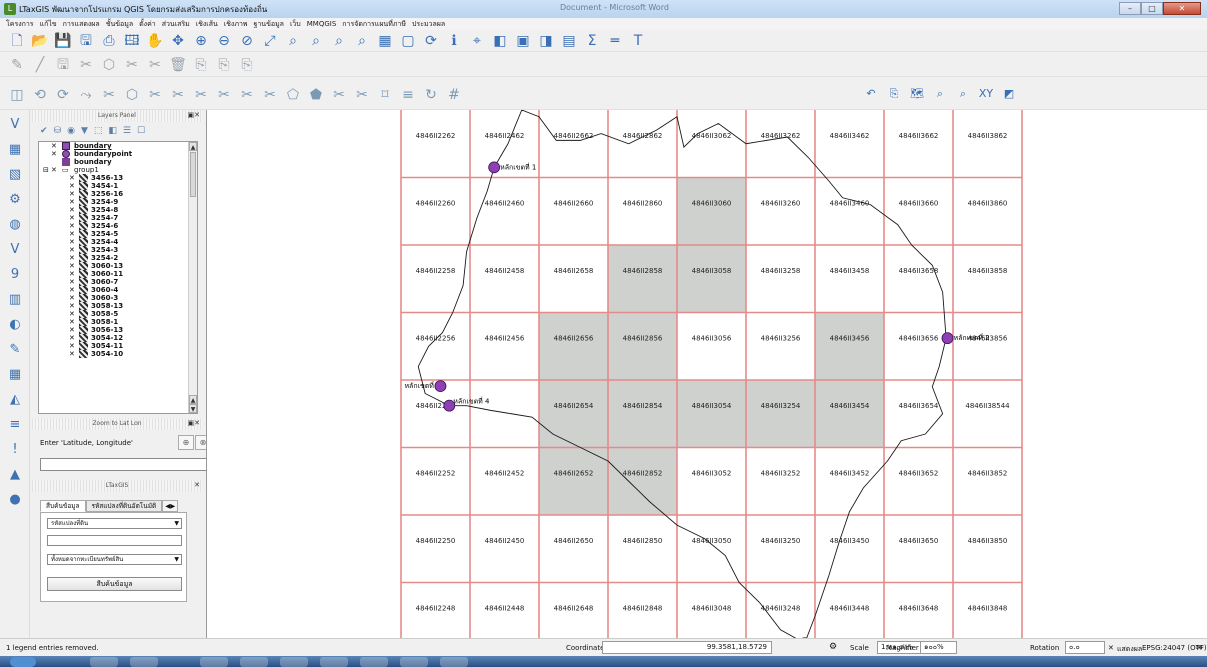 The height and width of the screenshot is (667, 1207). Describe the element at coordinates (194, 115) in the screenshot. I see `layers-panel-buttons: ▣✕` at that location.